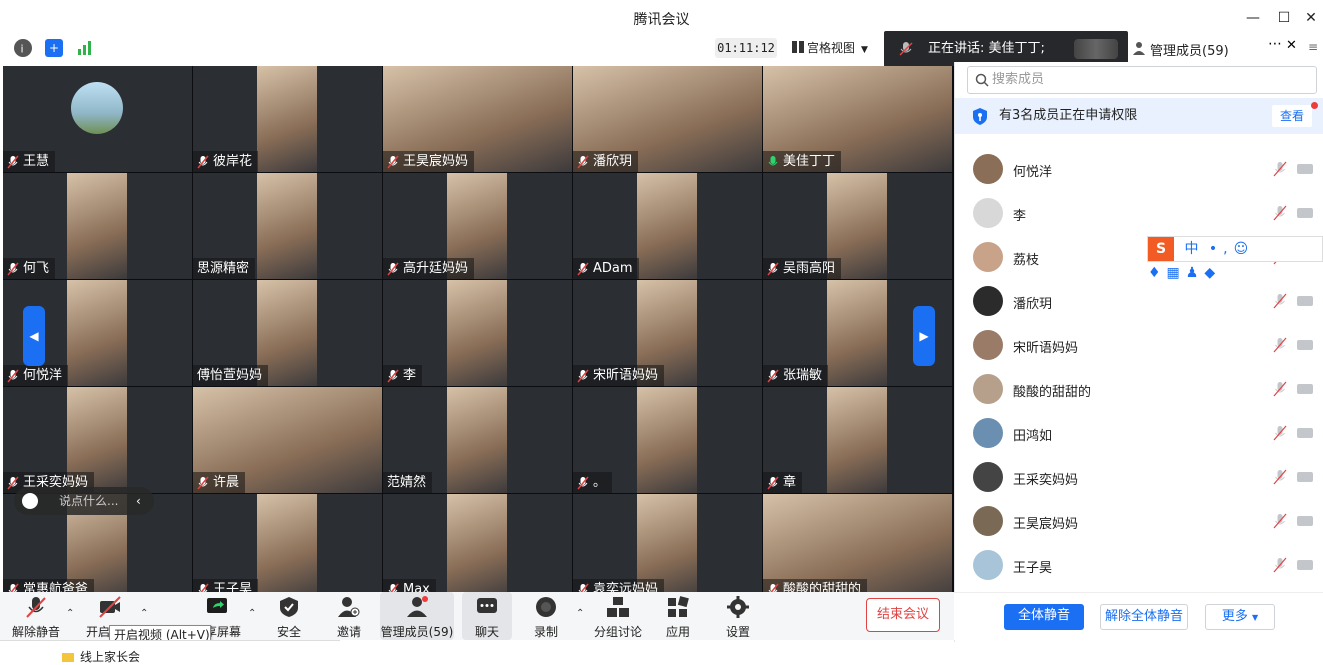  I want to click on video-tile: 王昊宸妈妈, so click(477, 119).